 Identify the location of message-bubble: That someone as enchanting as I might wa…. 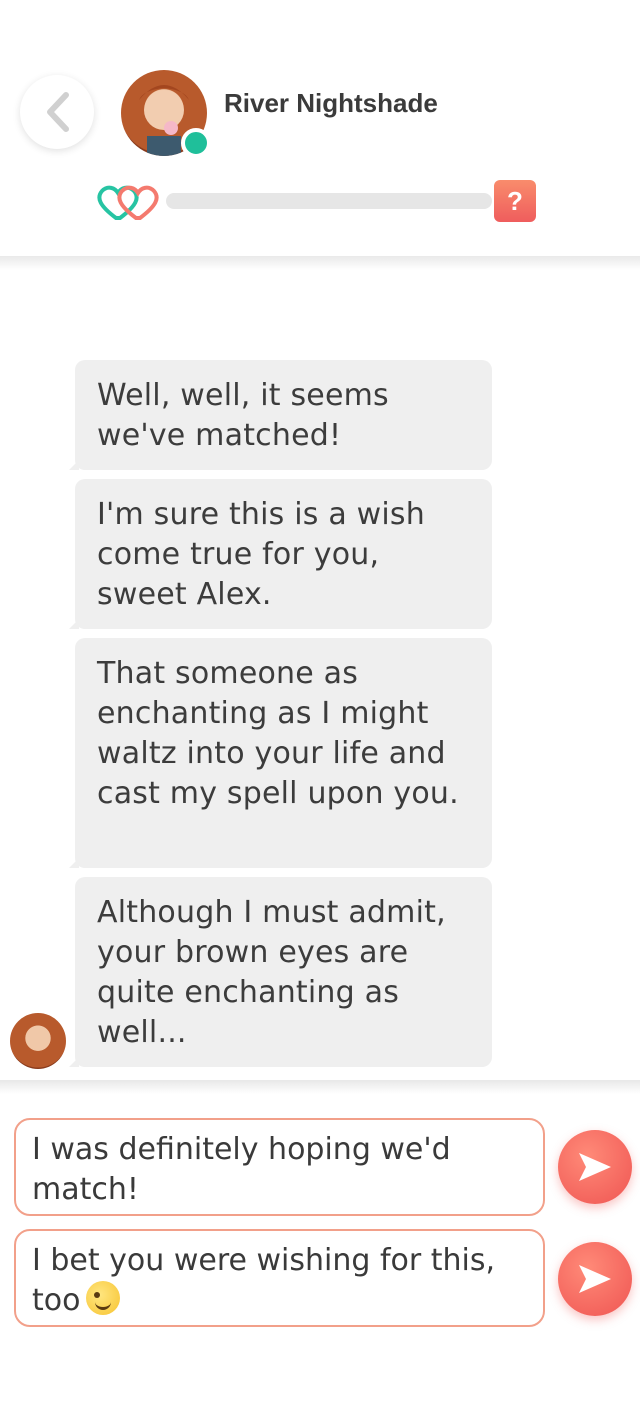
(280, 753).